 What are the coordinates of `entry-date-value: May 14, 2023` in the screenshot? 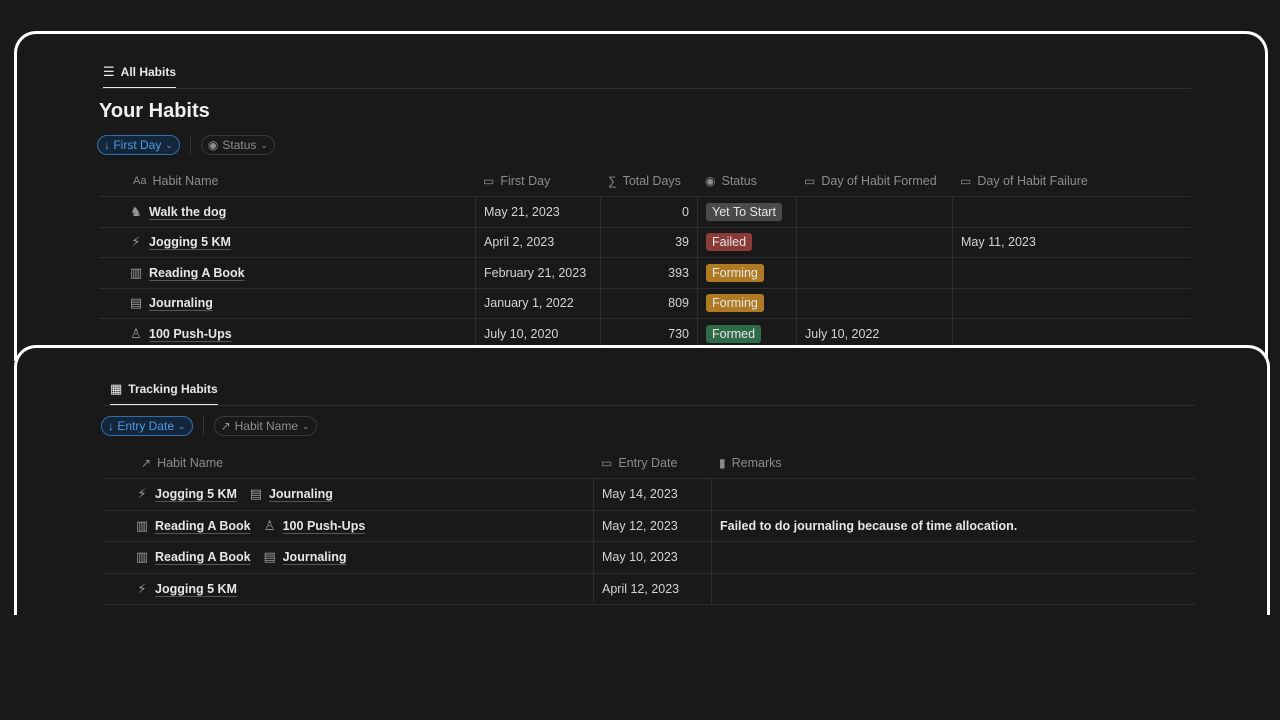 It's located at (640, 494).